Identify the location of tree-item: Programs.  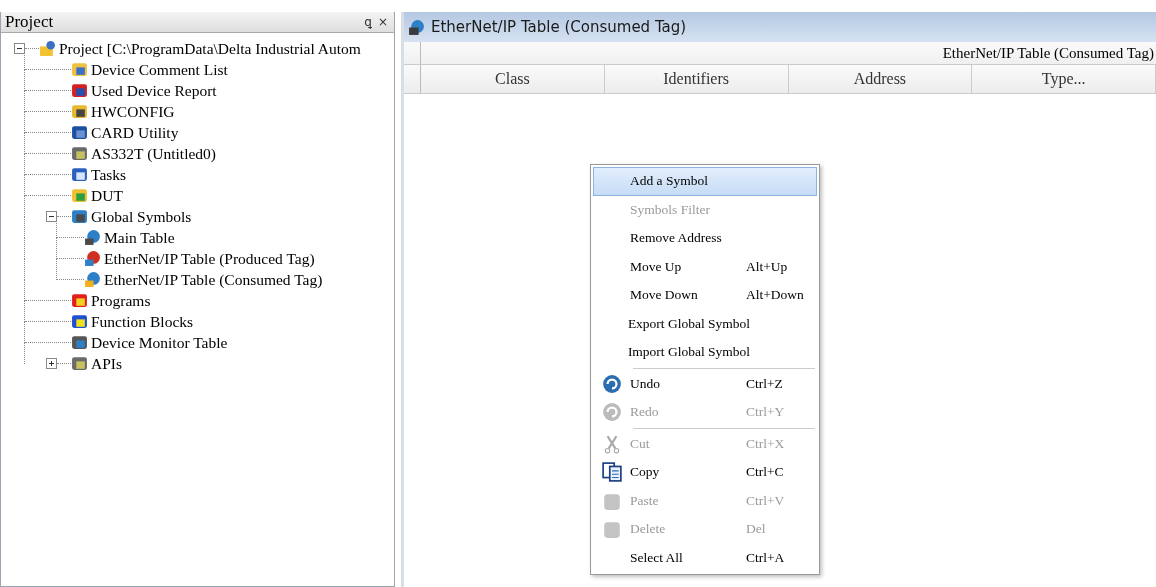
(121, 300).